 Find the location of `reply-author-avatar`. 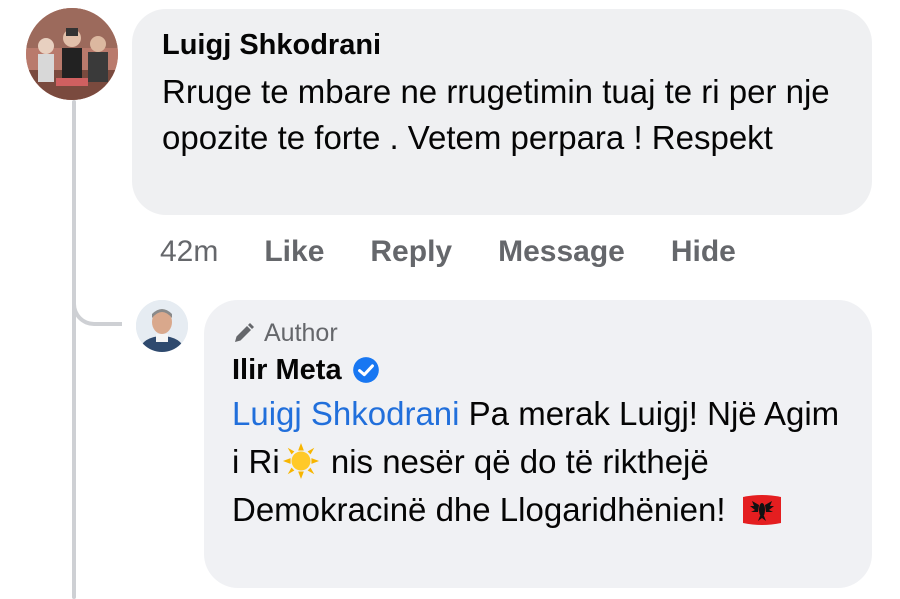

reply-author-avatar is located at coordinates (162, 326).